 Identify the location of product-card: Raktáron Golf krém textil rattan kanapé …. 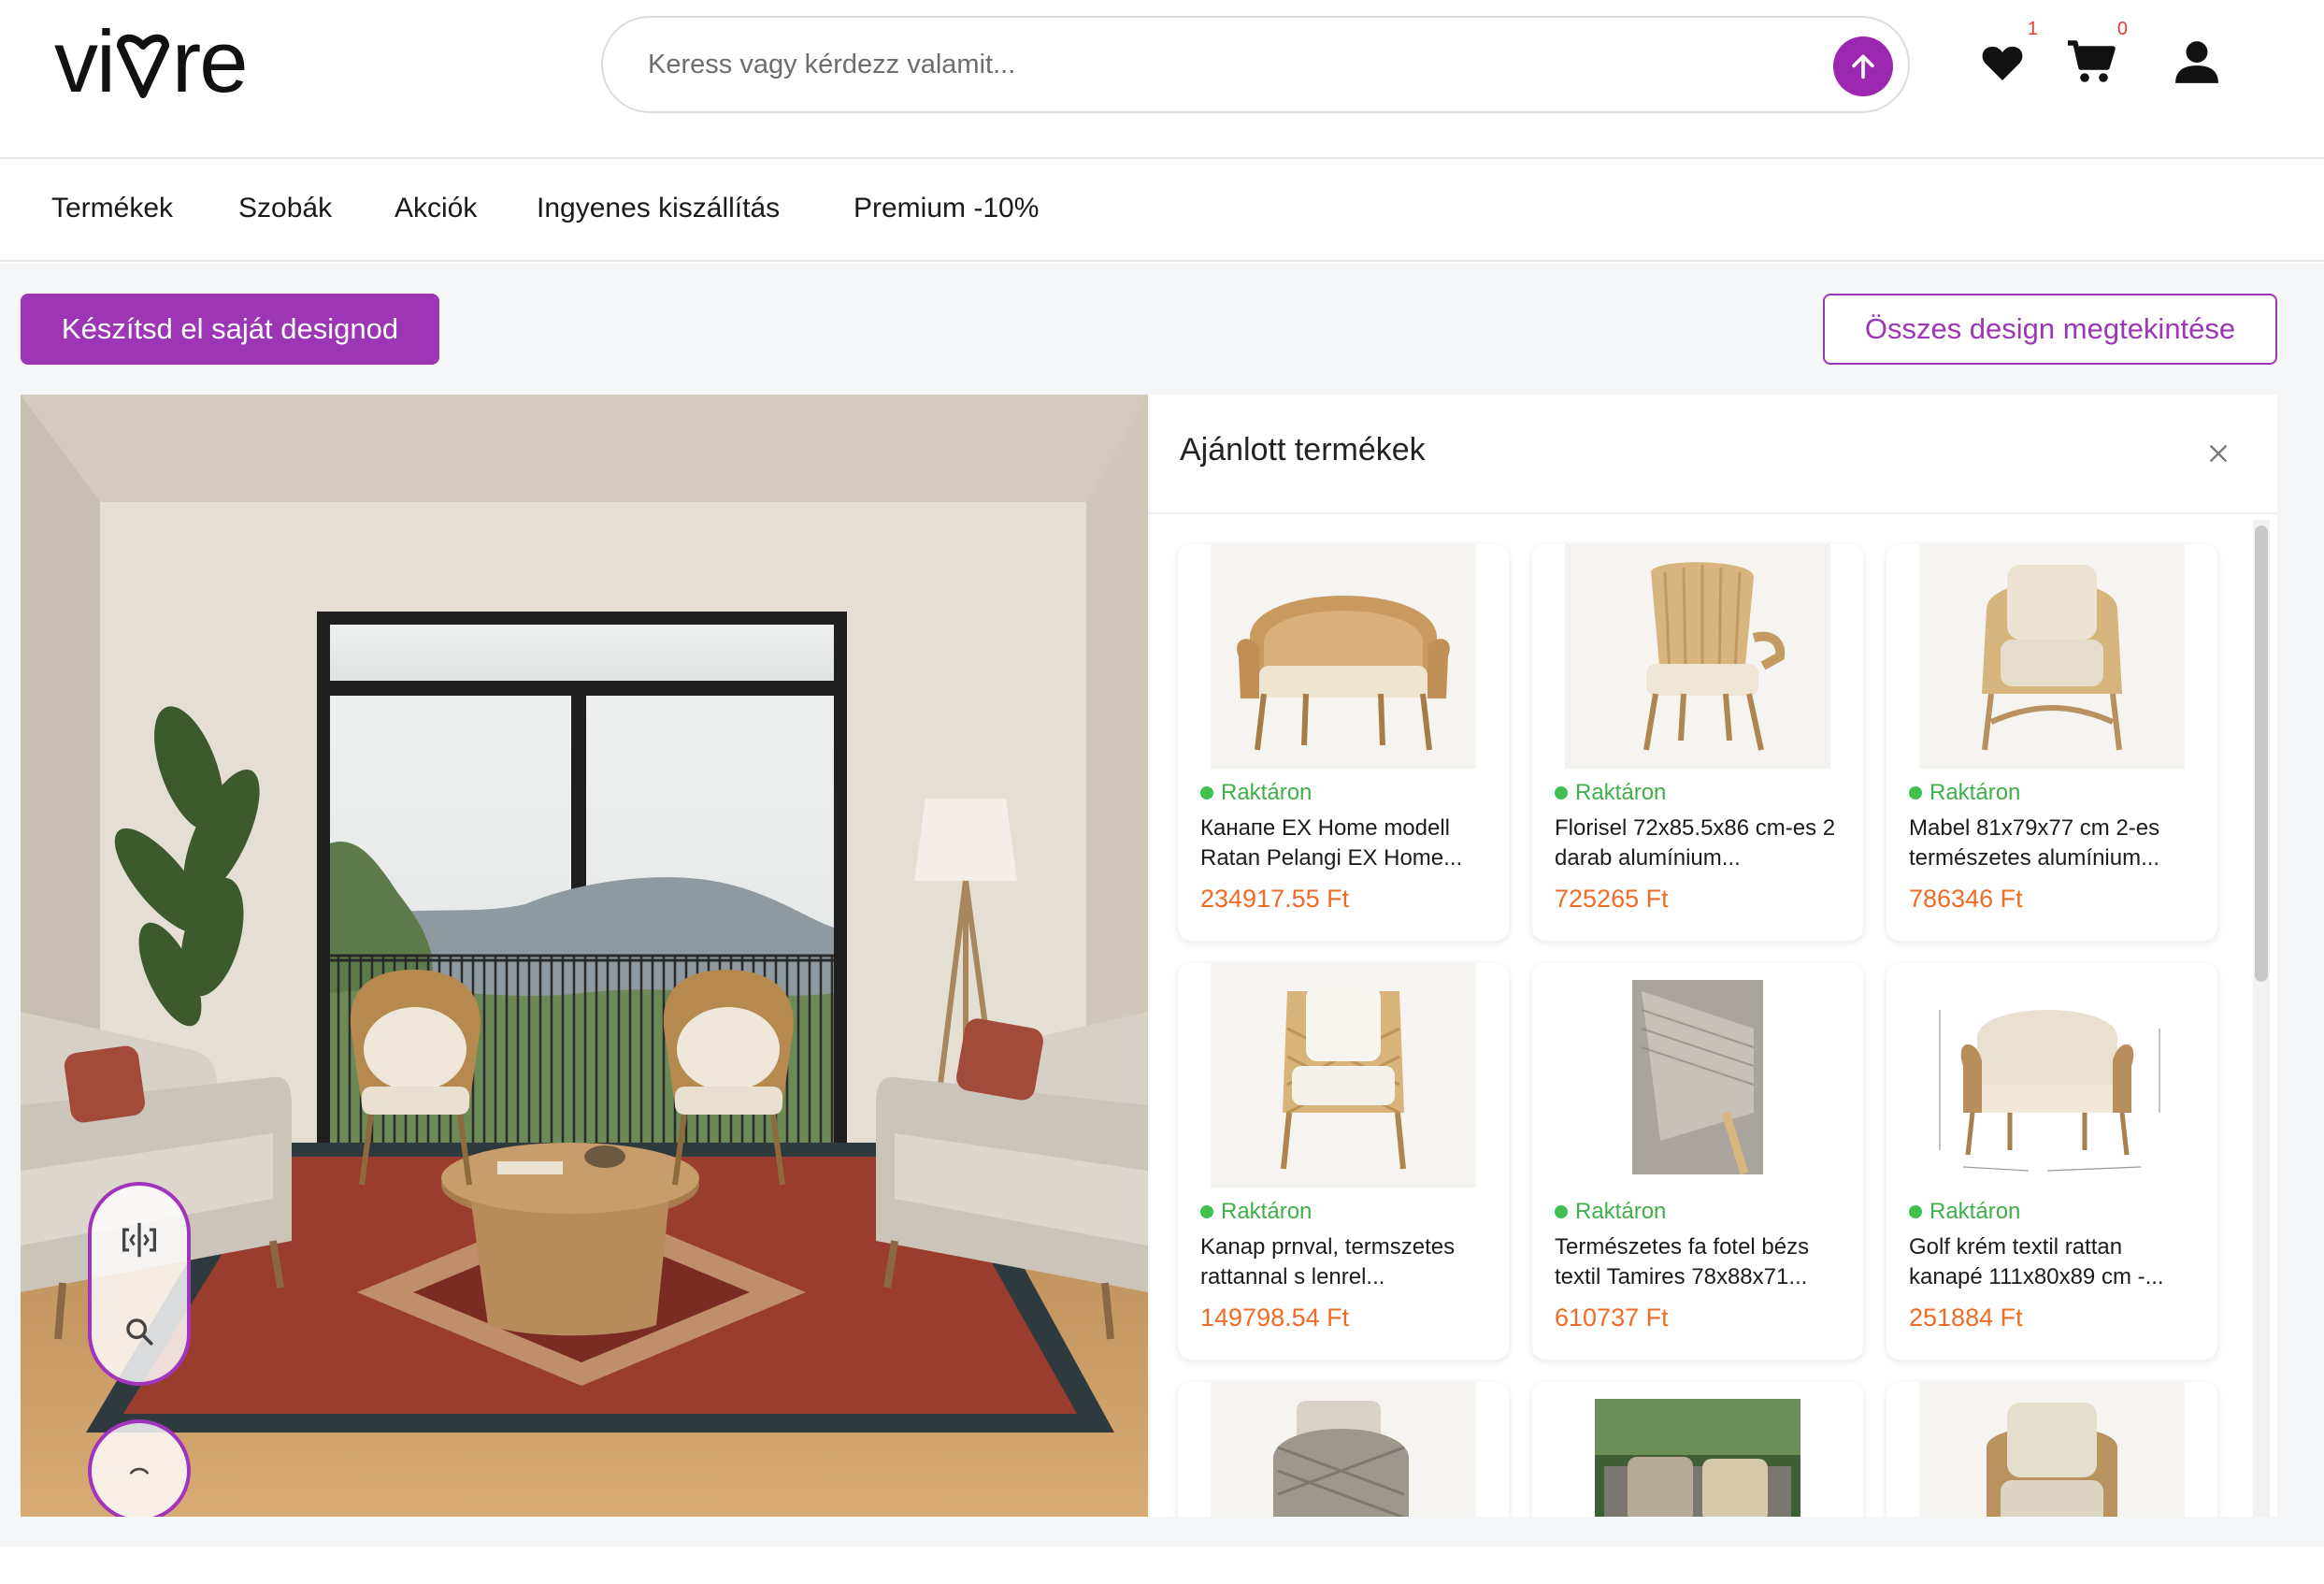
(2052, 1161).